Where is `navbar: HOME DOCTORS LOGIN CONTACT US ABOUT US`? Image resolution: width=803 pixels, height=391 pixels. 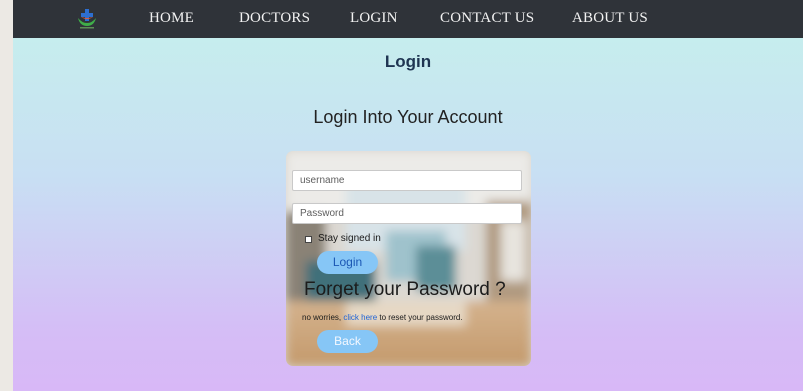
navbar: HOME DOCTORS LOGIN CONTACT US ABOUT US is located at coordinates (408, 19).